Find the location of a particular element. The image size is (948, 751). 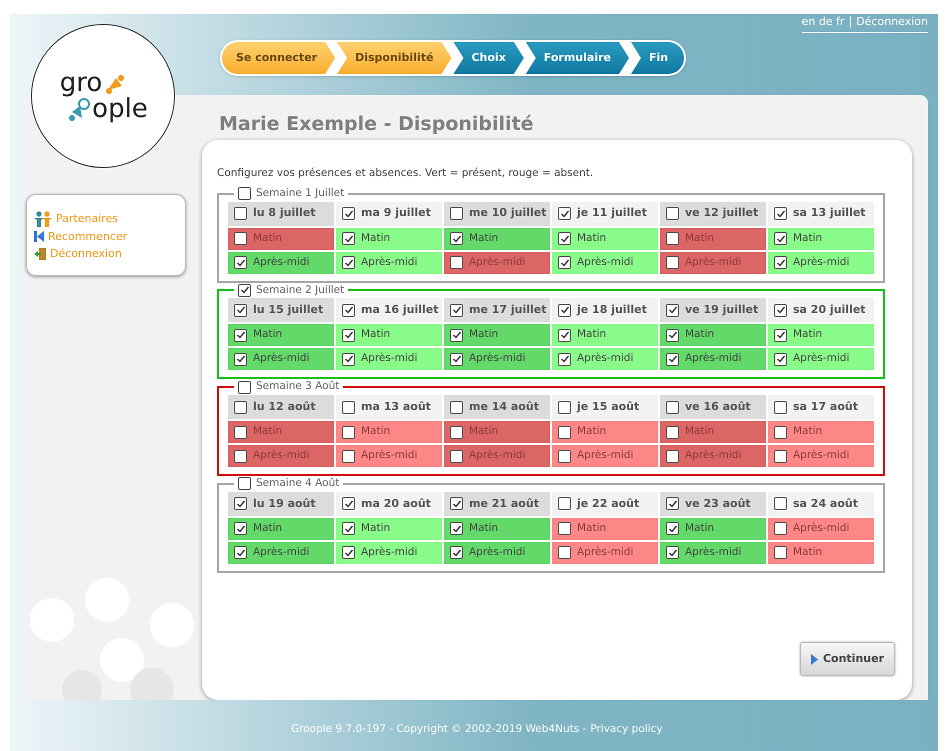

continue-button: Continuer is located at coordinates (847, 659).